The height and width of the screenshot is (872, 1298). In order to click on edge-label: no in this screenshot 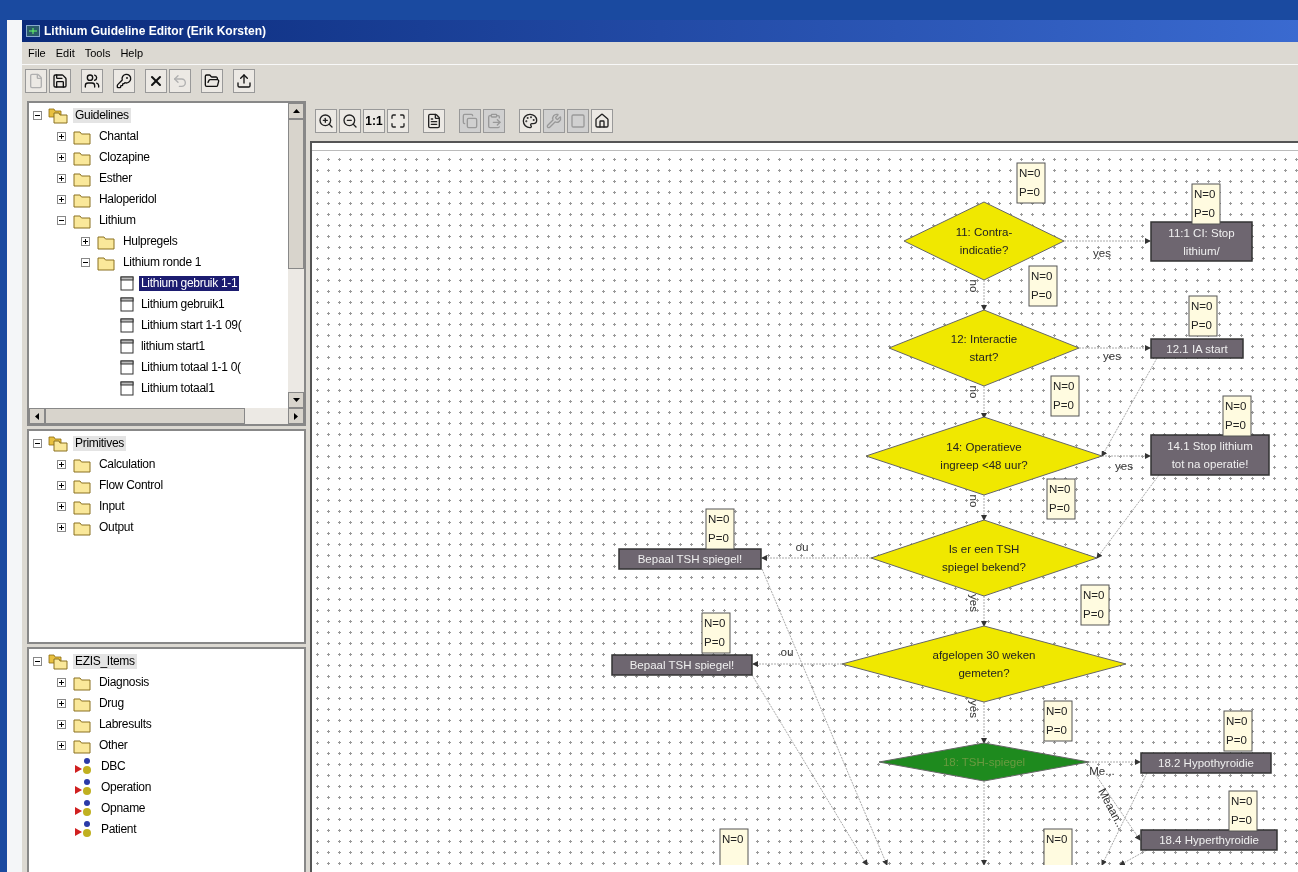, I will do `click(787, 654)`.